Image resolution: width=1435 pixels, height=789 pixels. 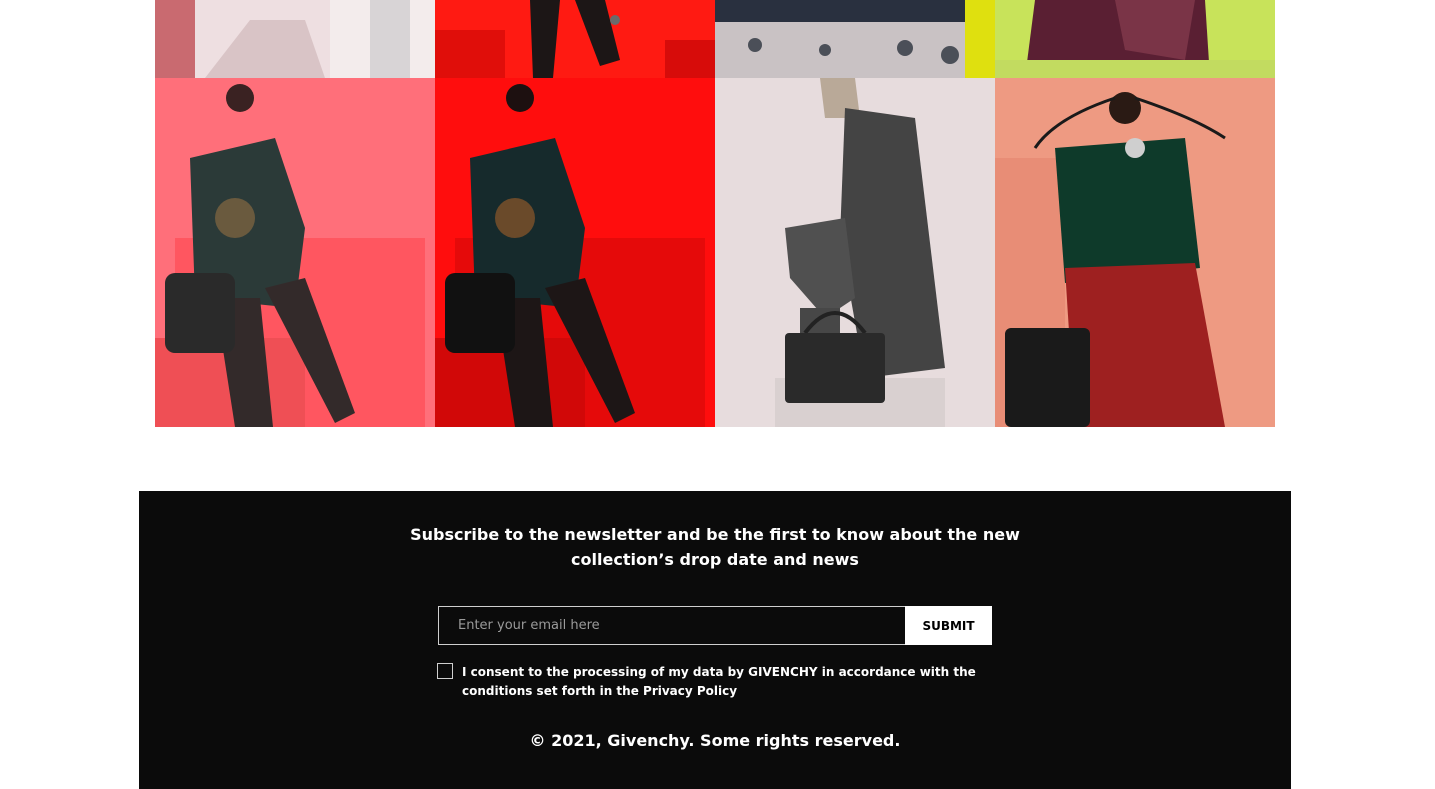 What do you see at coordinates (445, 671) in the screenshot?
I see `consent-checkbox` at bounding box center [445, 671].